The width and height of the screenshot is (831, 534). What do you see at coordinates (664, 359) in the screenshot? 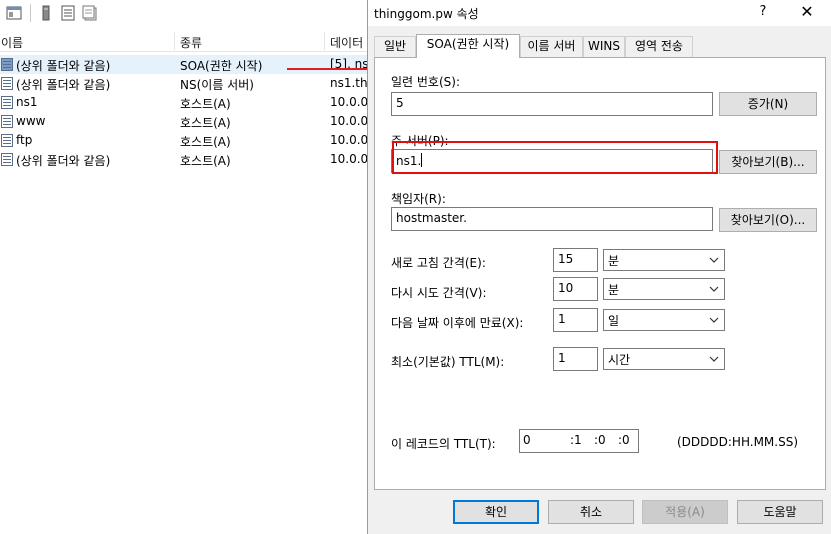
I see `minimum-ttl-unit-select: 시간` at bounding box center [664, 359].